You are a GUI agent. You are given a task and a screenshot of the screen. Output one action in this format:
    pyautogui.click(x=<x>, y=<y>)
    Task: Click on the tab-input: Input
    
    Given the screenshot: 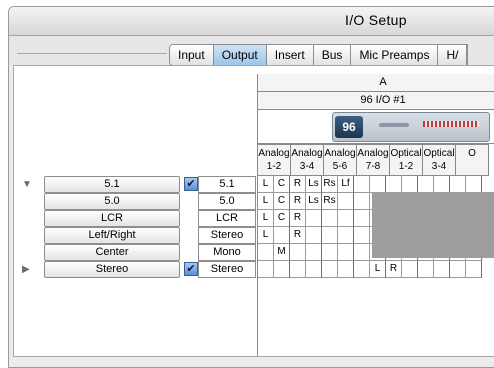 What is the action you would take?
    pyautogui.click(x=192, y=55)
    